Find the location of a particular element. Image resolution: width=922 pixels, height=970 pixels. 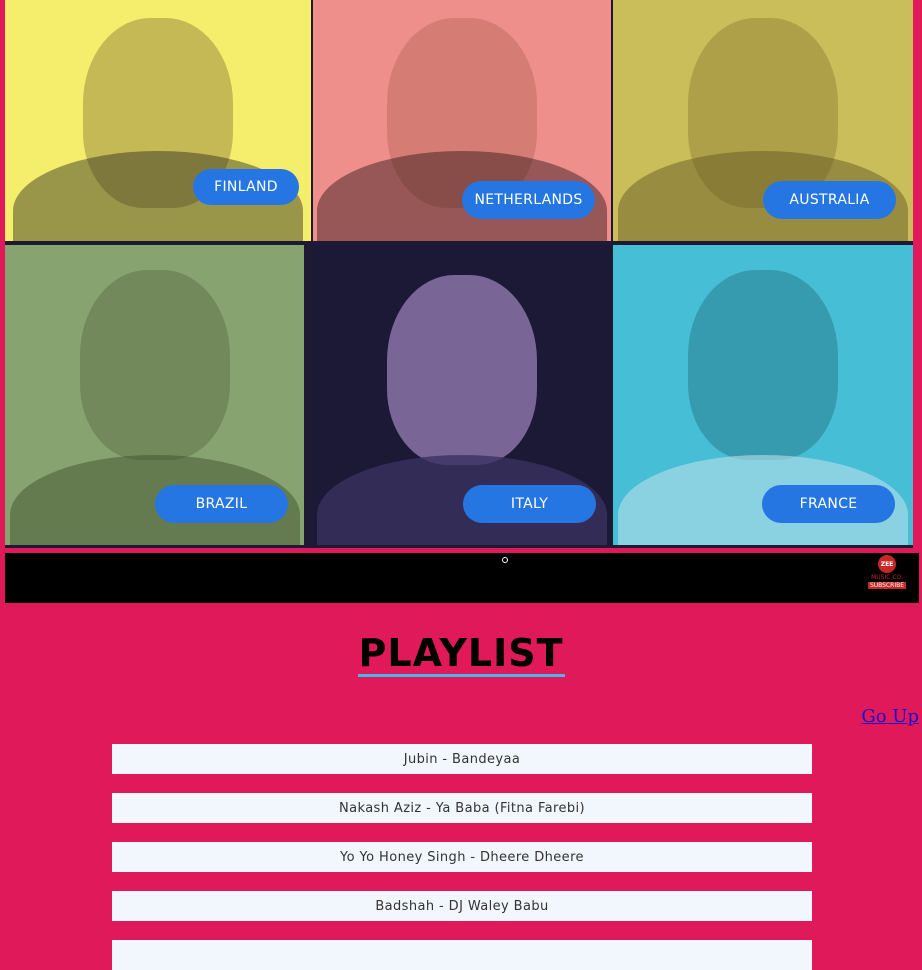

artist-photo-brazil is located at coordinates (154, 365).